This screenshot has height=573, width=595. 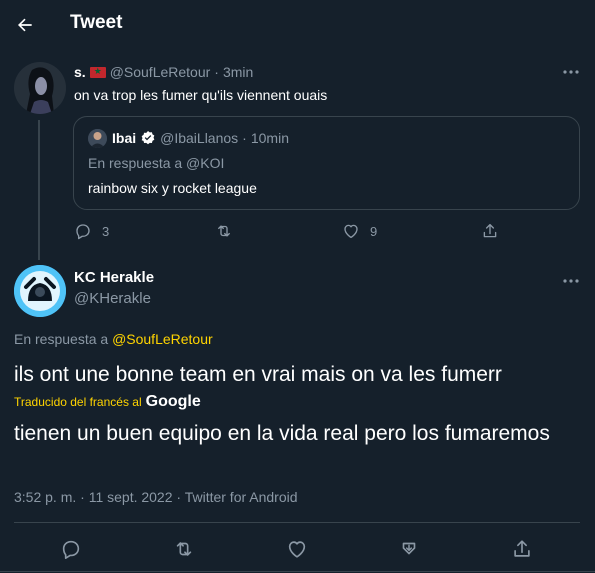 What do you see at coordinates (269, 138) in the screenshot?
I see `tweet-time: 10min` at bounding box center [269, 138].